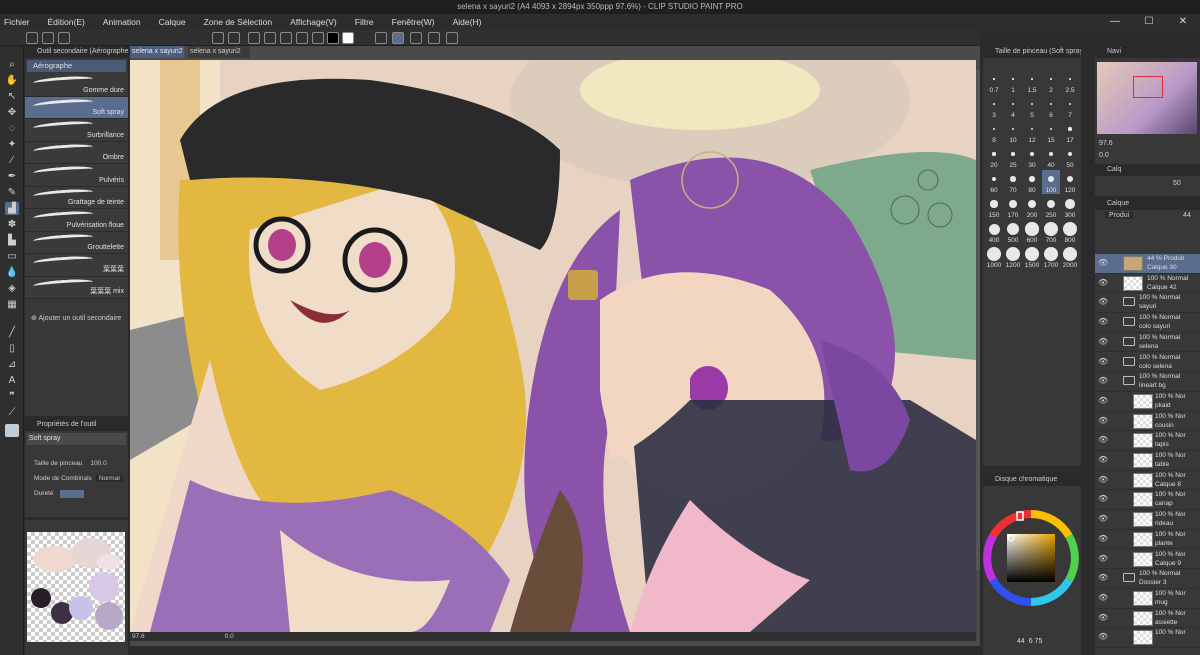 The height and width of the screenshot is (655, 1200). Describe the element at coordinates (76, 85) in the screenshot. I see `brush-item: Gomme dure` at that location.